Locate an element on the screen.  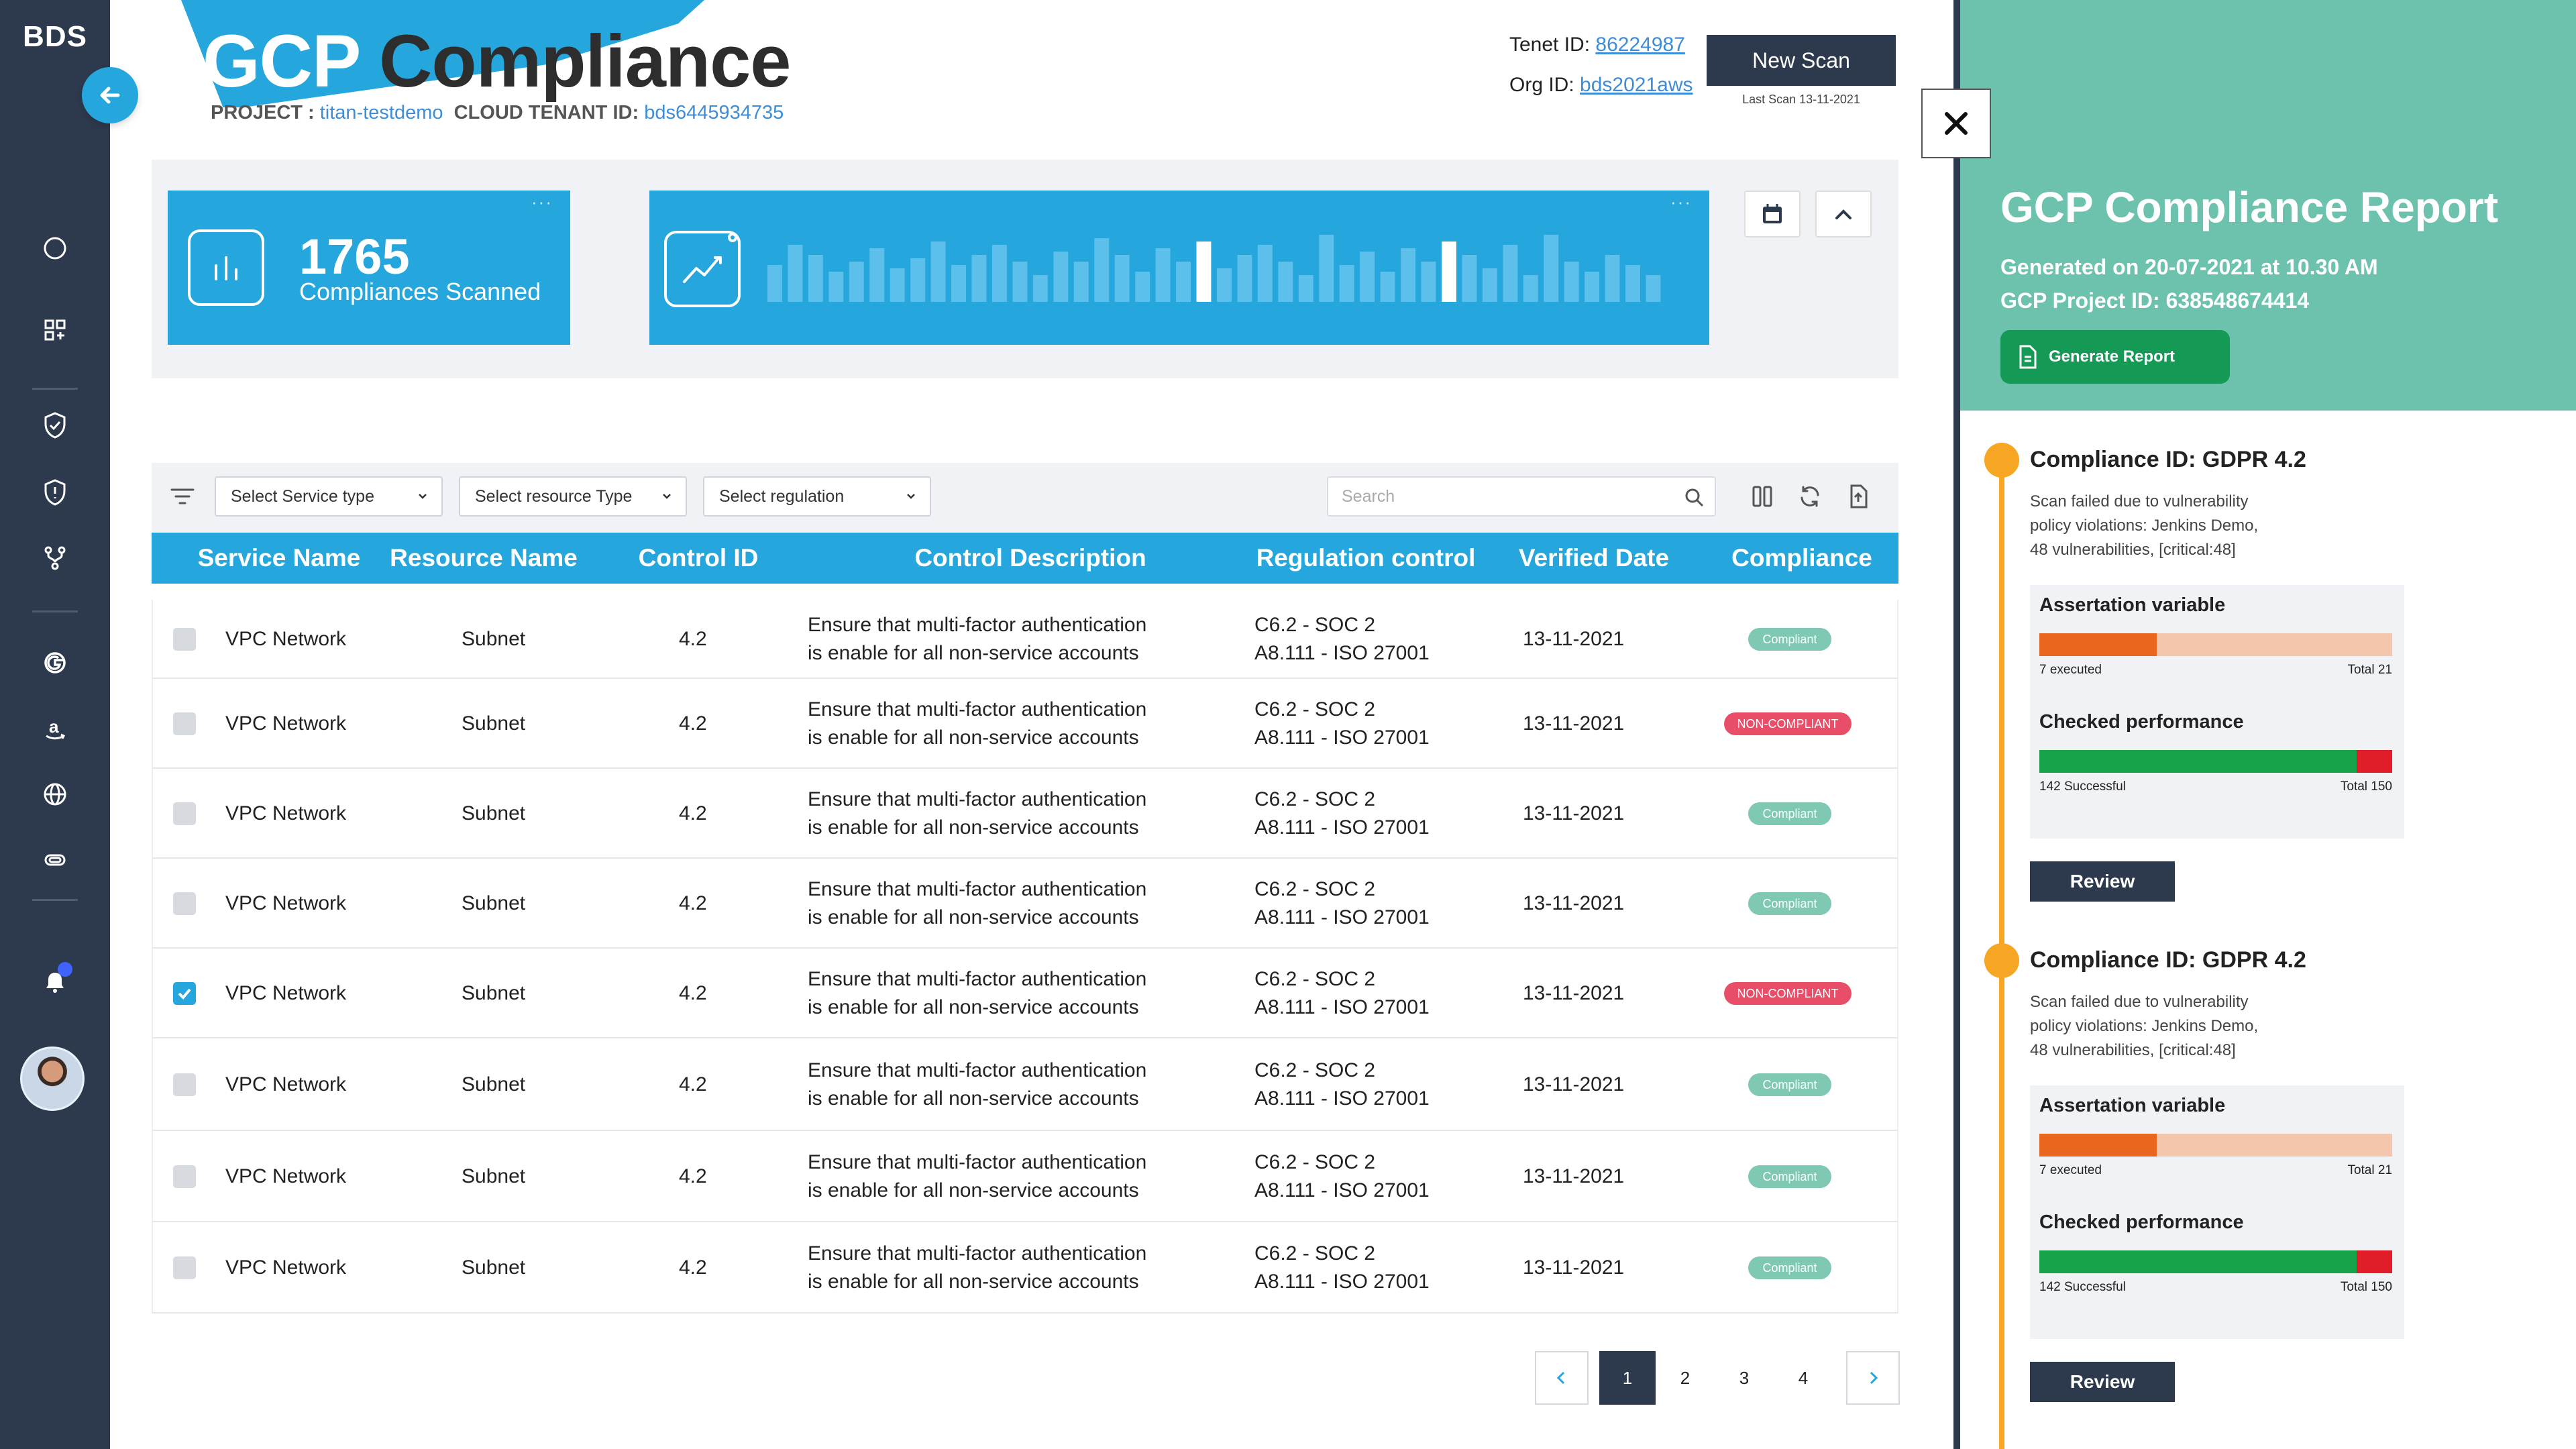
checkmark-icon is located at coordinates (184, 994).